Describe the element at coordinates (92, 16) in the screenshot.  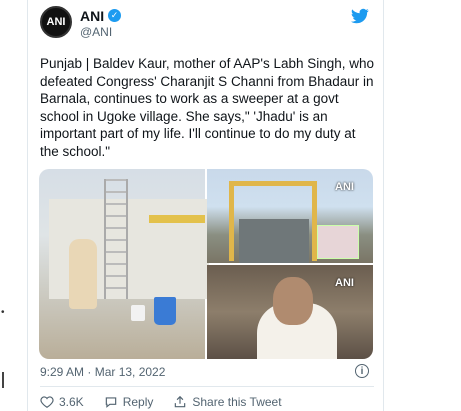
I see `author-name: ANI` at that location.